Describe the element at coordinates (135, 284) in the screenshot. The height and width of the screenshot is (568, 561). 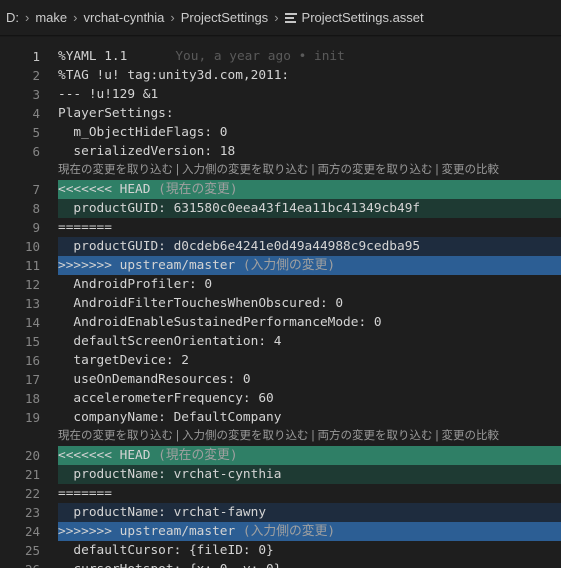
I see `line-text: AndroidProfiler: 0` at that location.